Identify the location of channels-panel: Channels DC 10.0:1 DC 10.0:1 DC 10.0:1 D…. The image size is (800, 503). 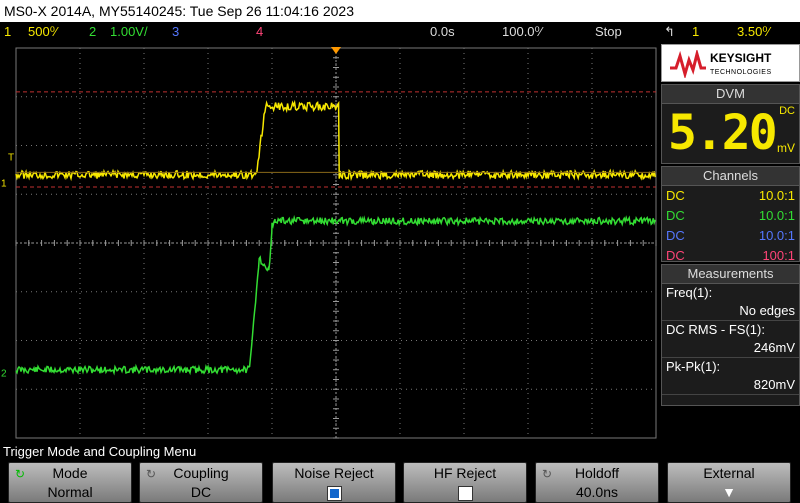
(730, 214).